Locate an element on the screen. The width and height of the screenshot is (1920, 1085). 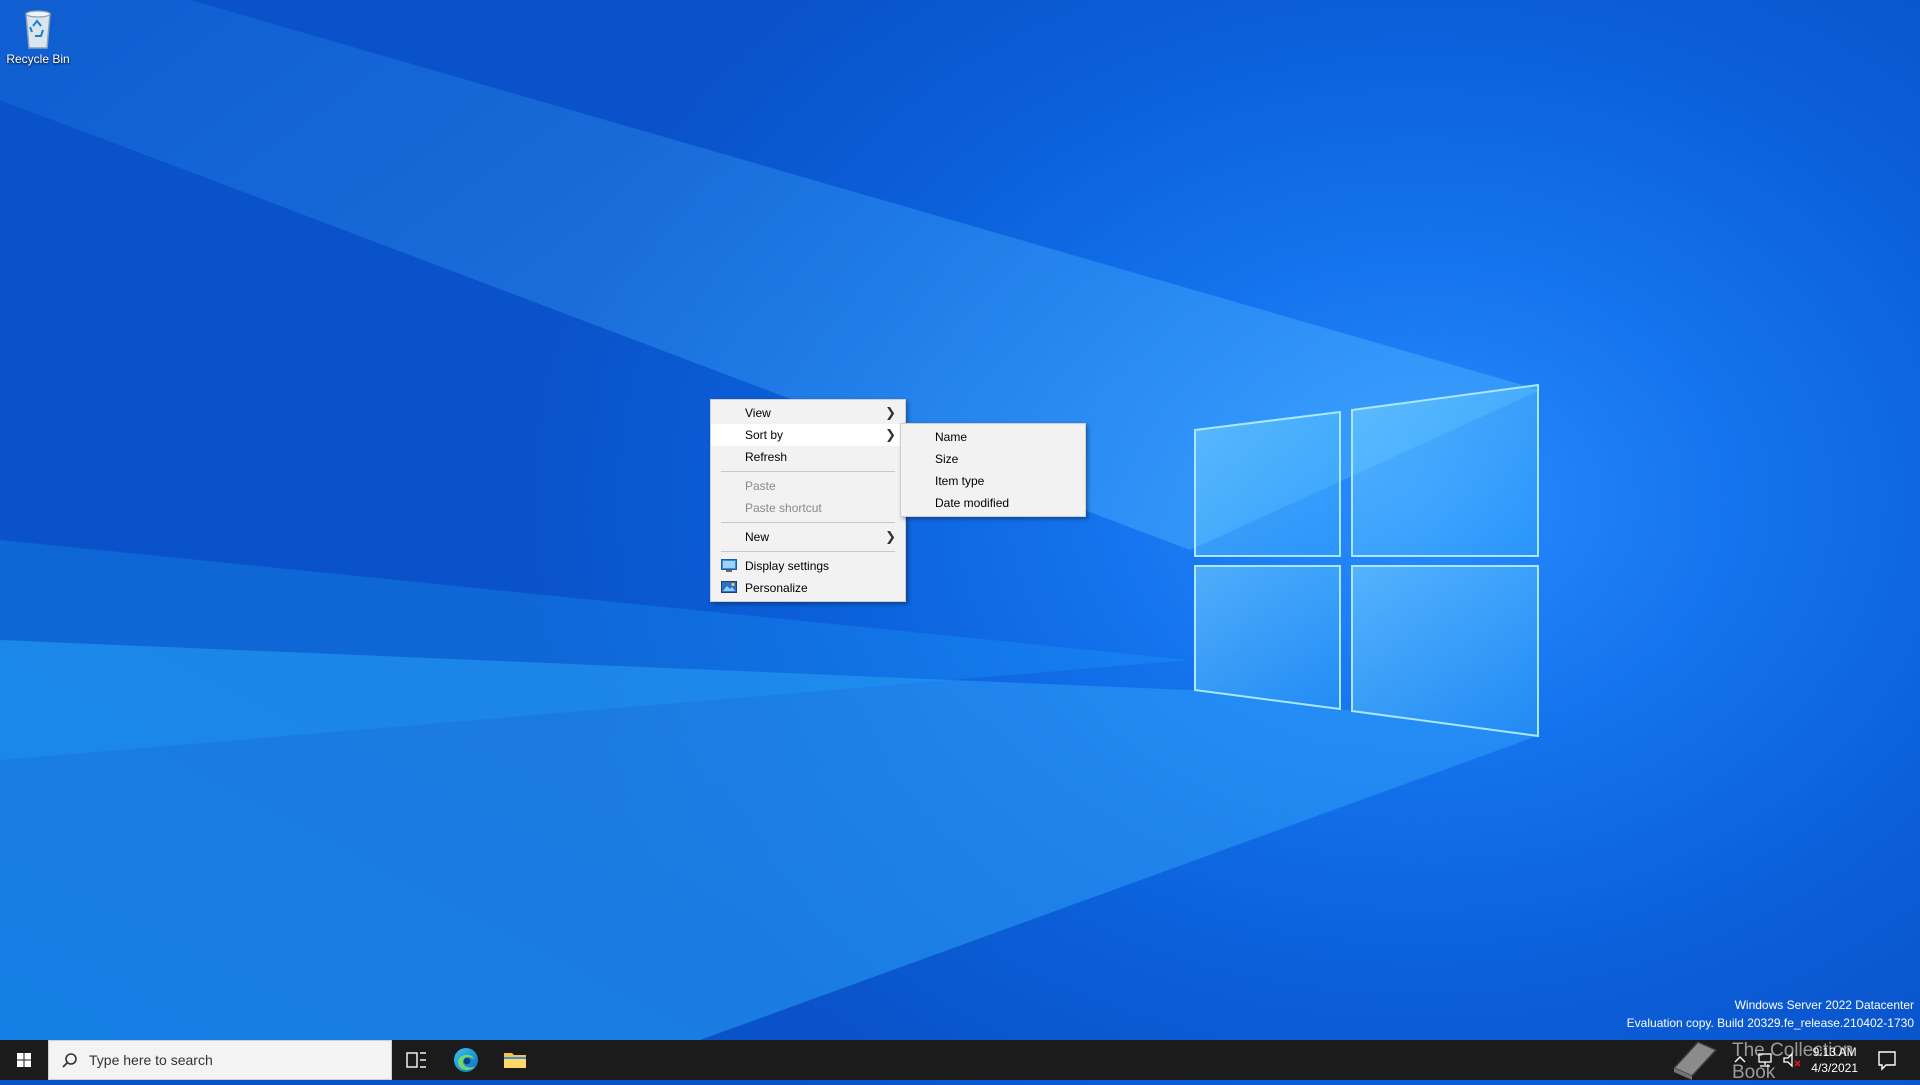
display-settings-icon is located at coordinates (729, 565).